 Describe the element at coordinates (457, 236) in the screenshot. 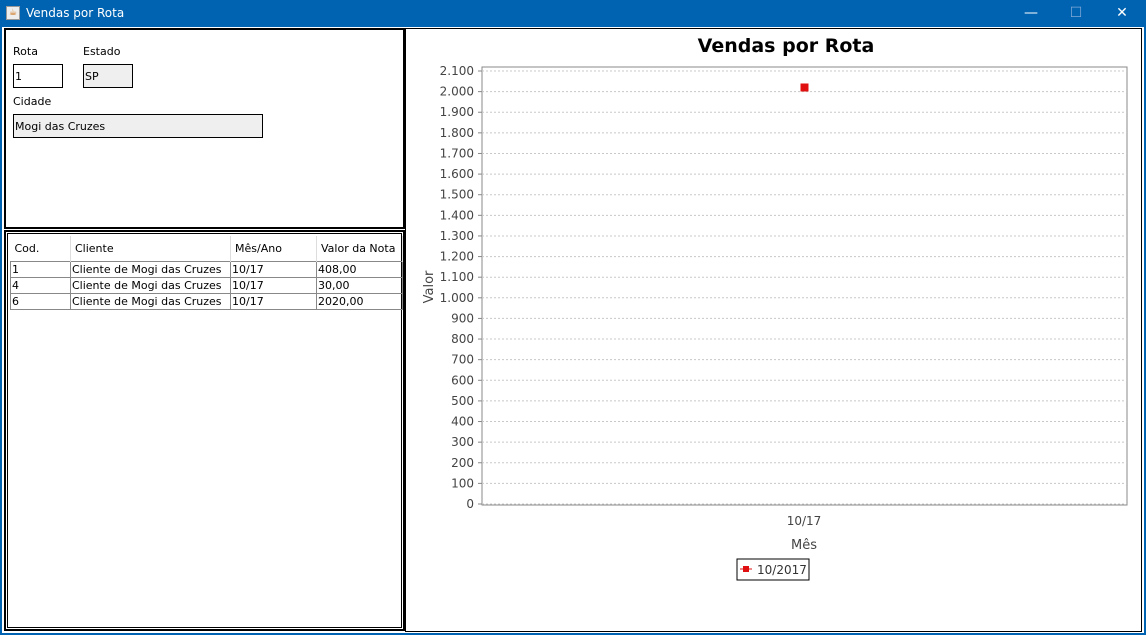

I see `y-tick-label: 1.300` at that location.